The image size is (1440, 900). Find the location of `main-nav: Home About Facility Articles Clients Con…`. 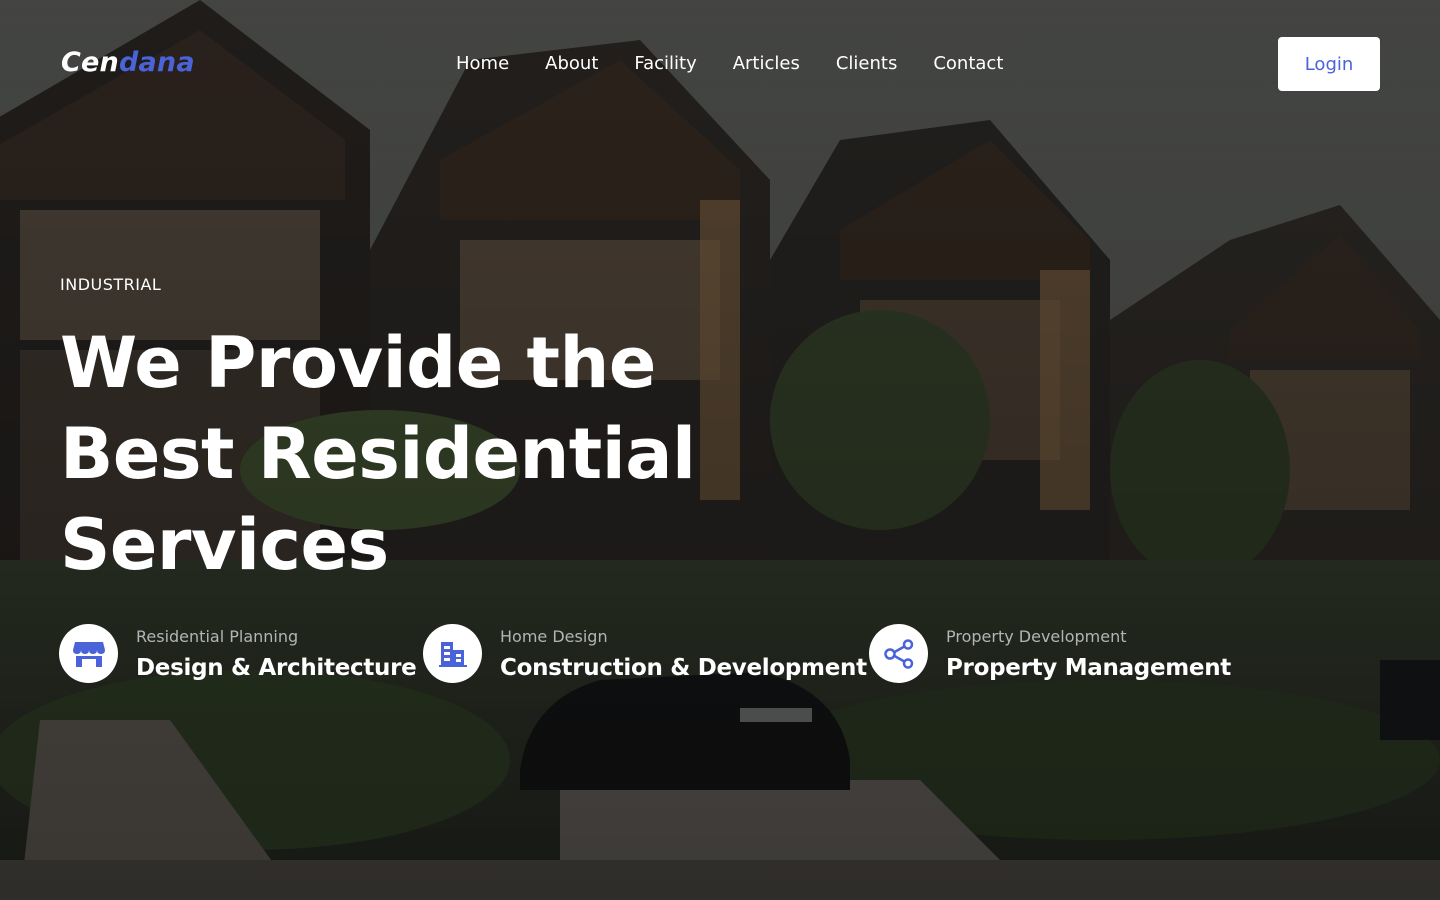

main-nav: Home About Facility Articles Clients Con… is located at coordinates (729, 64).